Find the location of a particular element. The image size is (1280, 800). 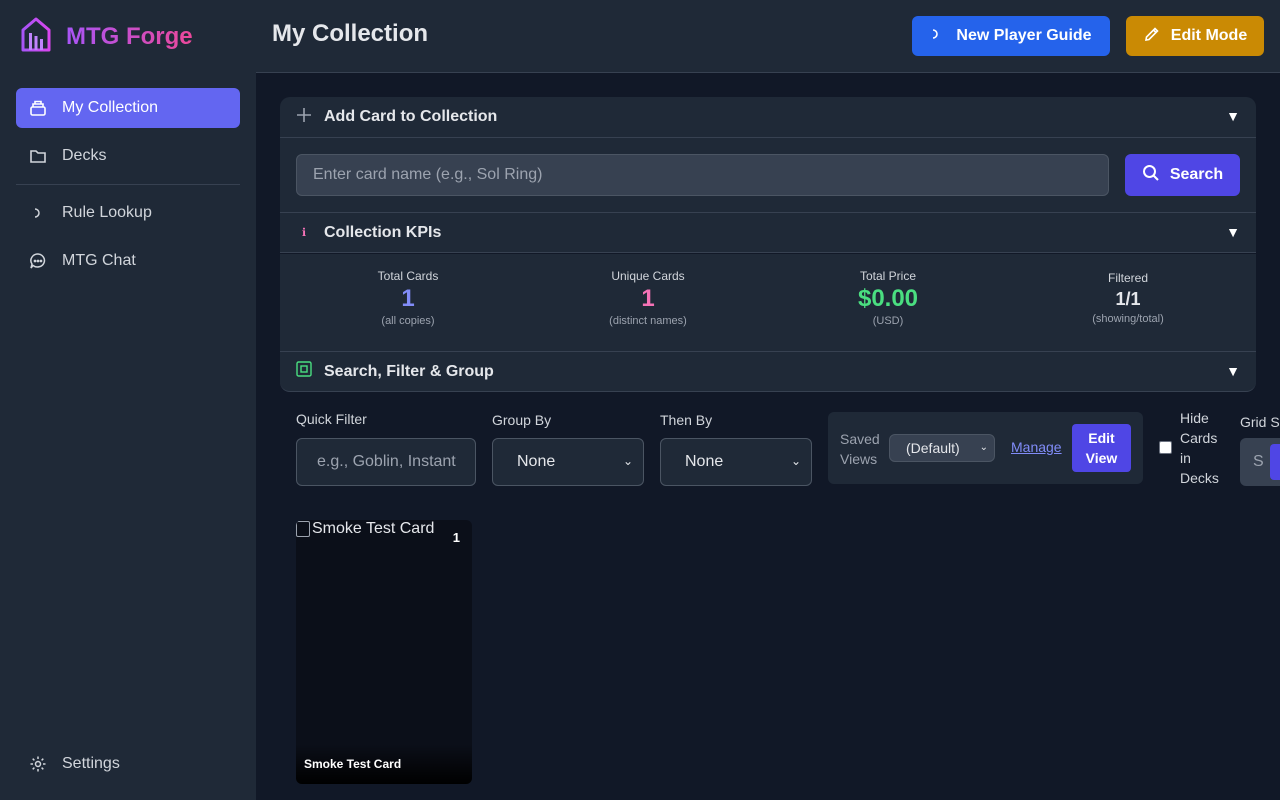

saved-views-select: (Default) ⌄ is located at coordinates (942, 448).